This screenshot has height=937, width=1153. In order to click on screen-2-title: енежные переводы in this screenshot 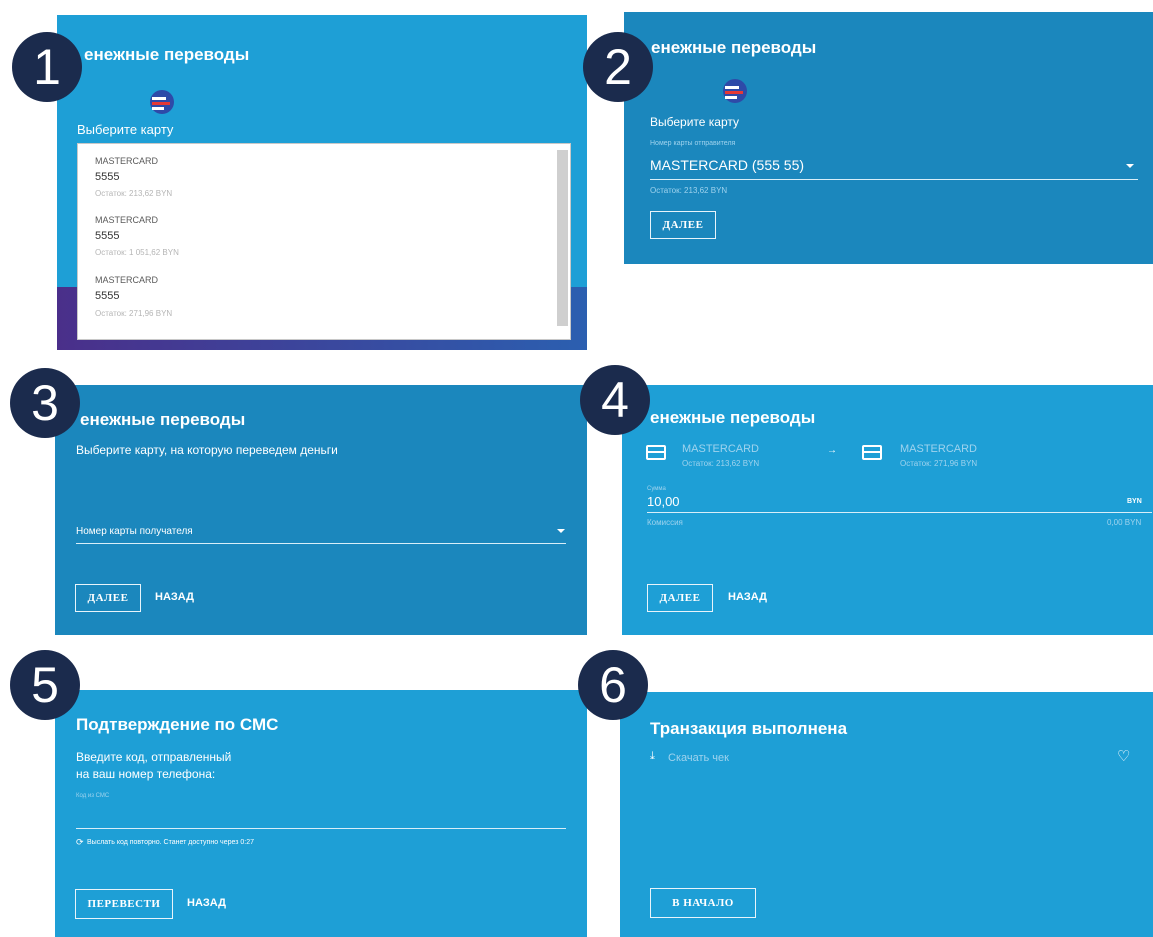, I will do `click(734, 47)`.